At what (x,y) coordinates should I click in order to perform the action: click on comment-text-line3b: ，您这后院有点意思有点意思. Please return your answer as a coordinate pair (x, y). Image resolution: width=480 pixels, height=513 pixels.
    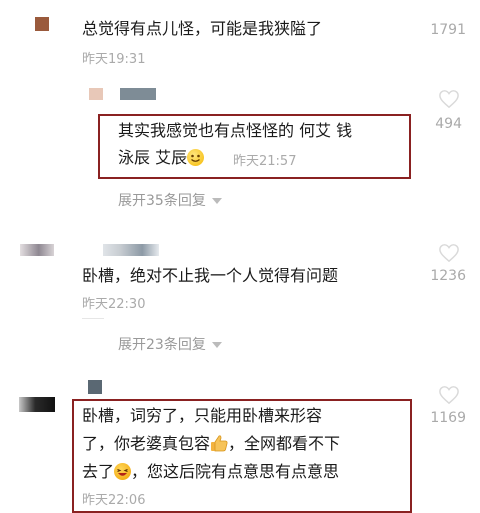
    Looking at the image, I should click on (235, 471).